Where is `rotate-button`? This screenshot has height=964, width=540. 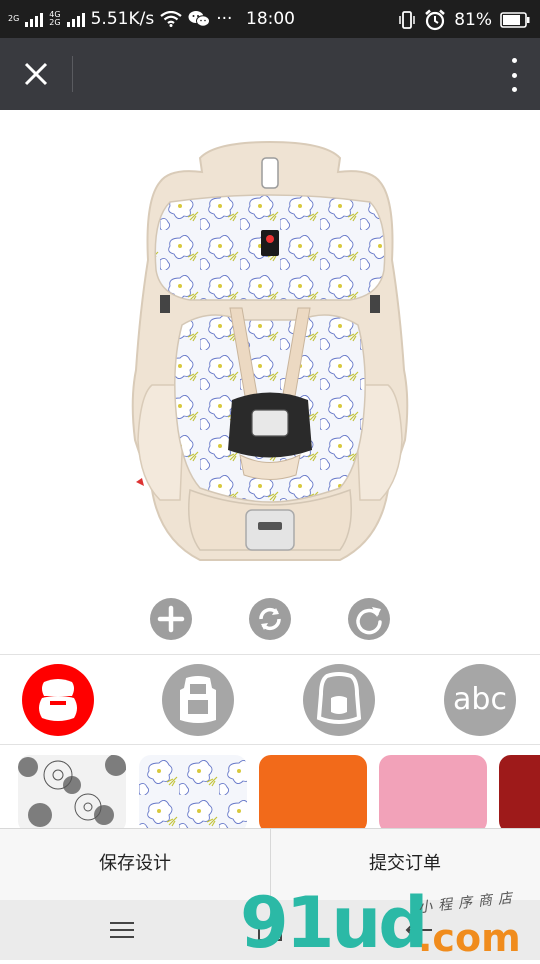 rotate-button is located at coordinates (270, 619).